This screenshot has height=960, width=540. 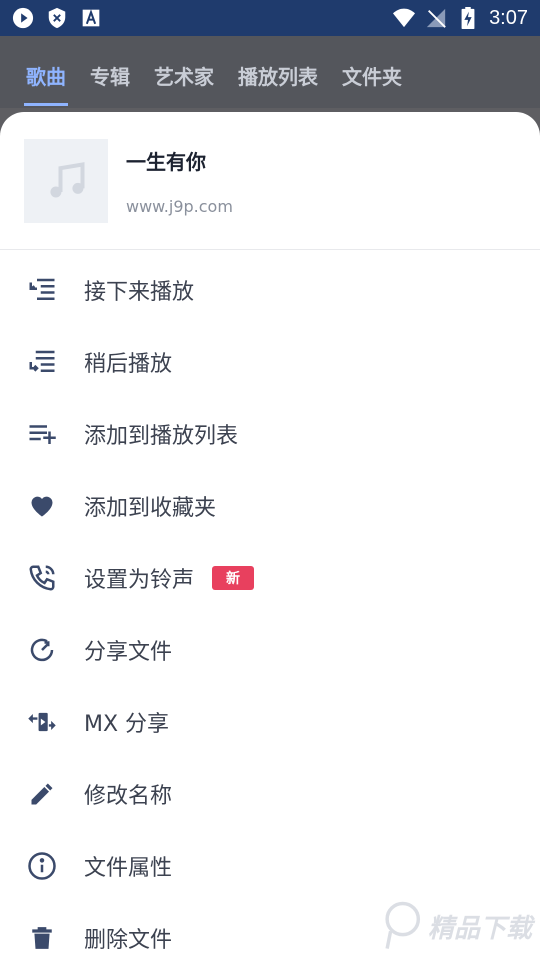 I want to click on album-art, so click(x=66, y=180).